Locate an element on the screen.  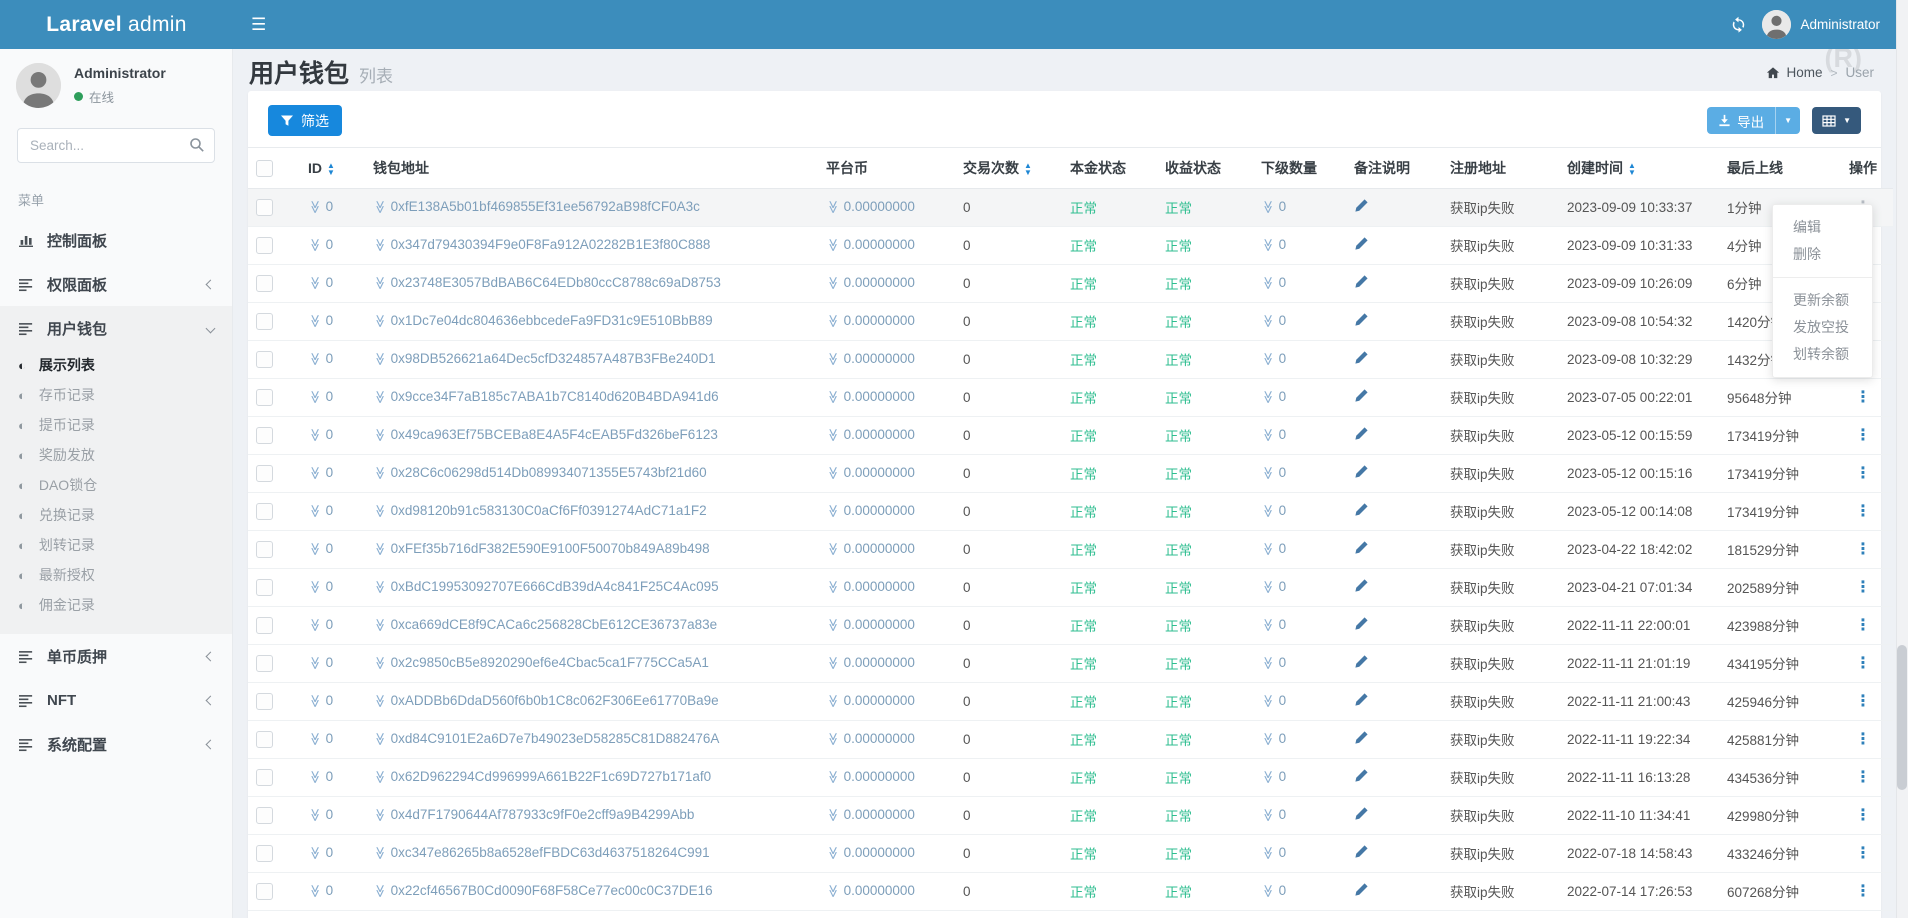
sidebar-item-withdraw-records: ◐ 提币记录 is located at coordinates (116, 425).